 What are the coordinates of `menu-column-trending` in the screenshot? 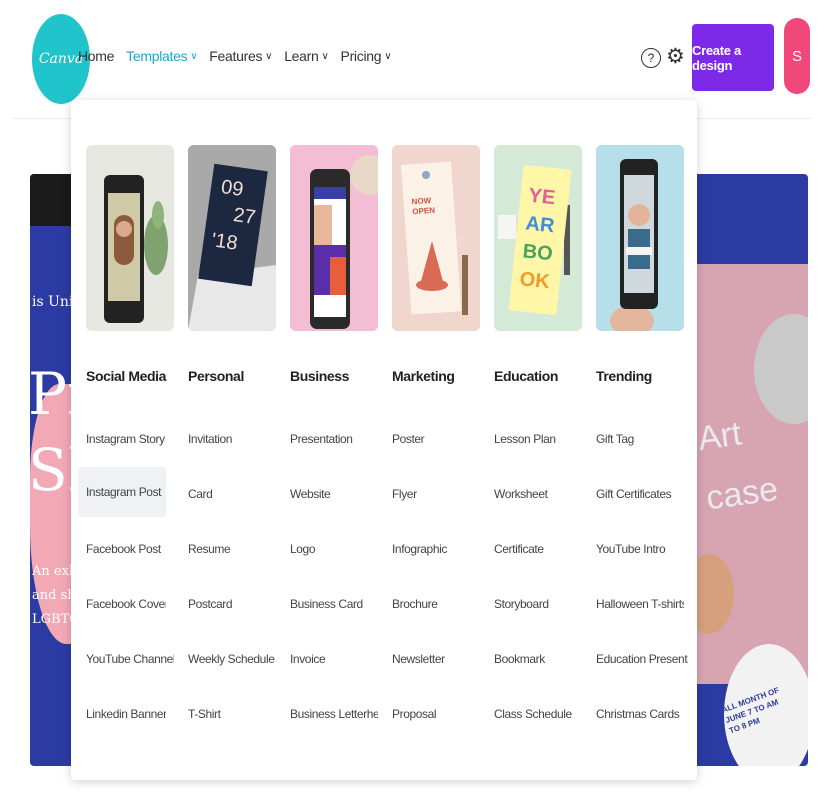 It's located at (632, 238).